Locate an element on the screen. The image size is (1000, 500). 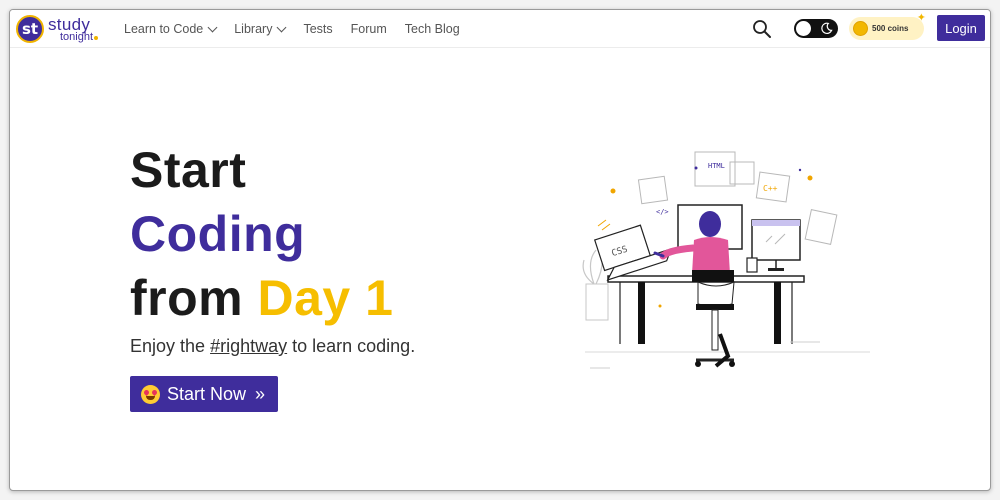
nav-tech-blog-label: Tech Blog is located at coordinates (432, 29).